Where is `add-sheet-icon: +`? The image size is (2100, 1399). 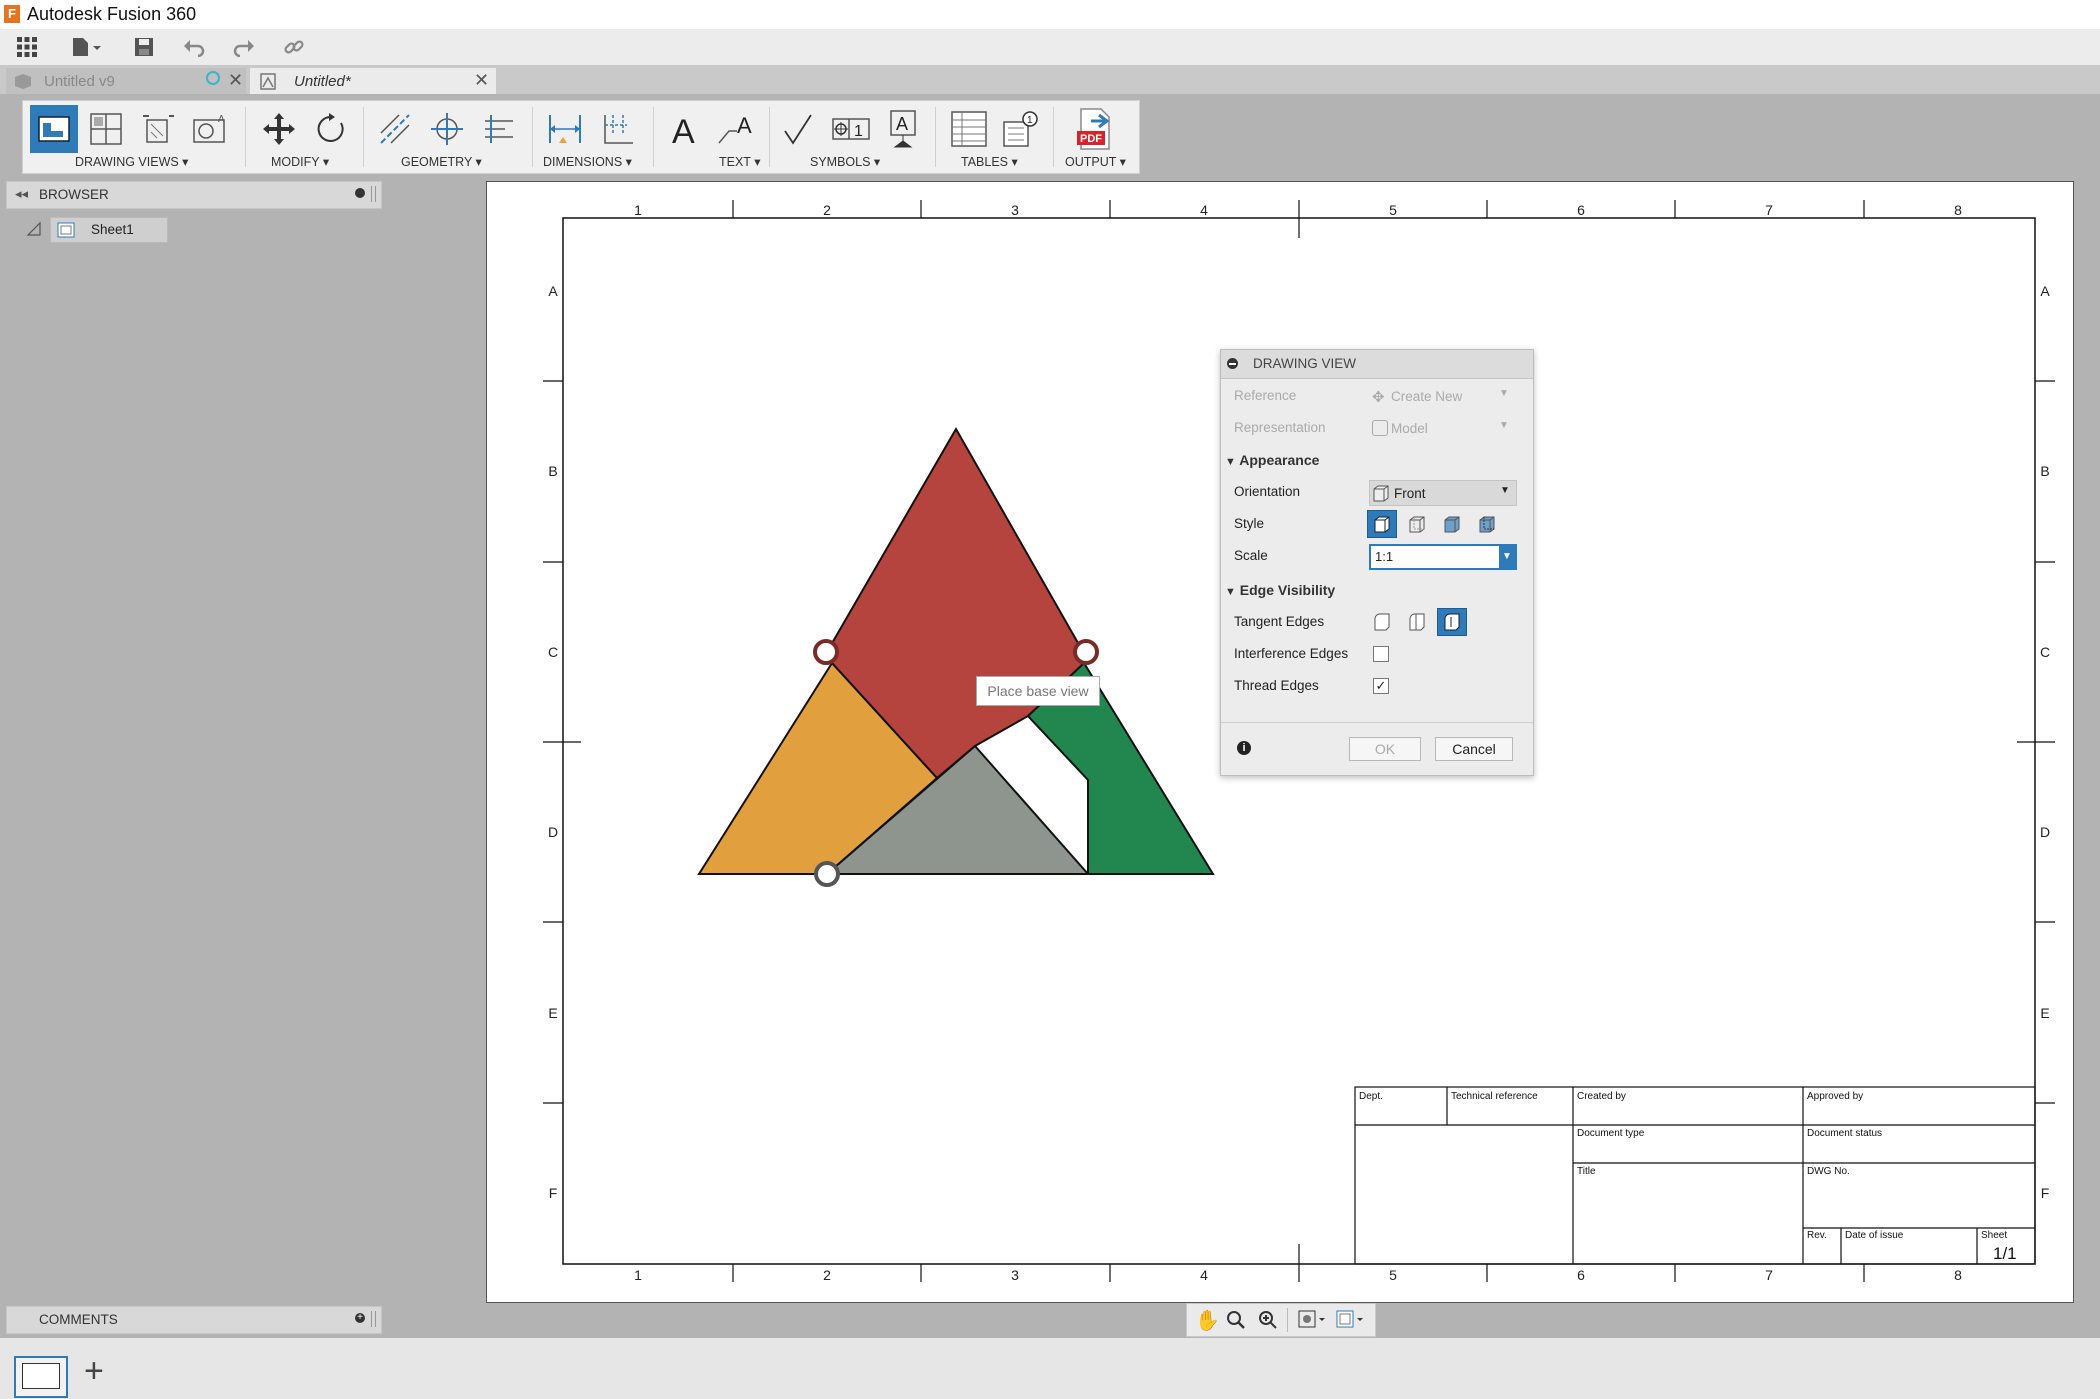
add-sheet-icon: + is located at coordinates (94, 1371).